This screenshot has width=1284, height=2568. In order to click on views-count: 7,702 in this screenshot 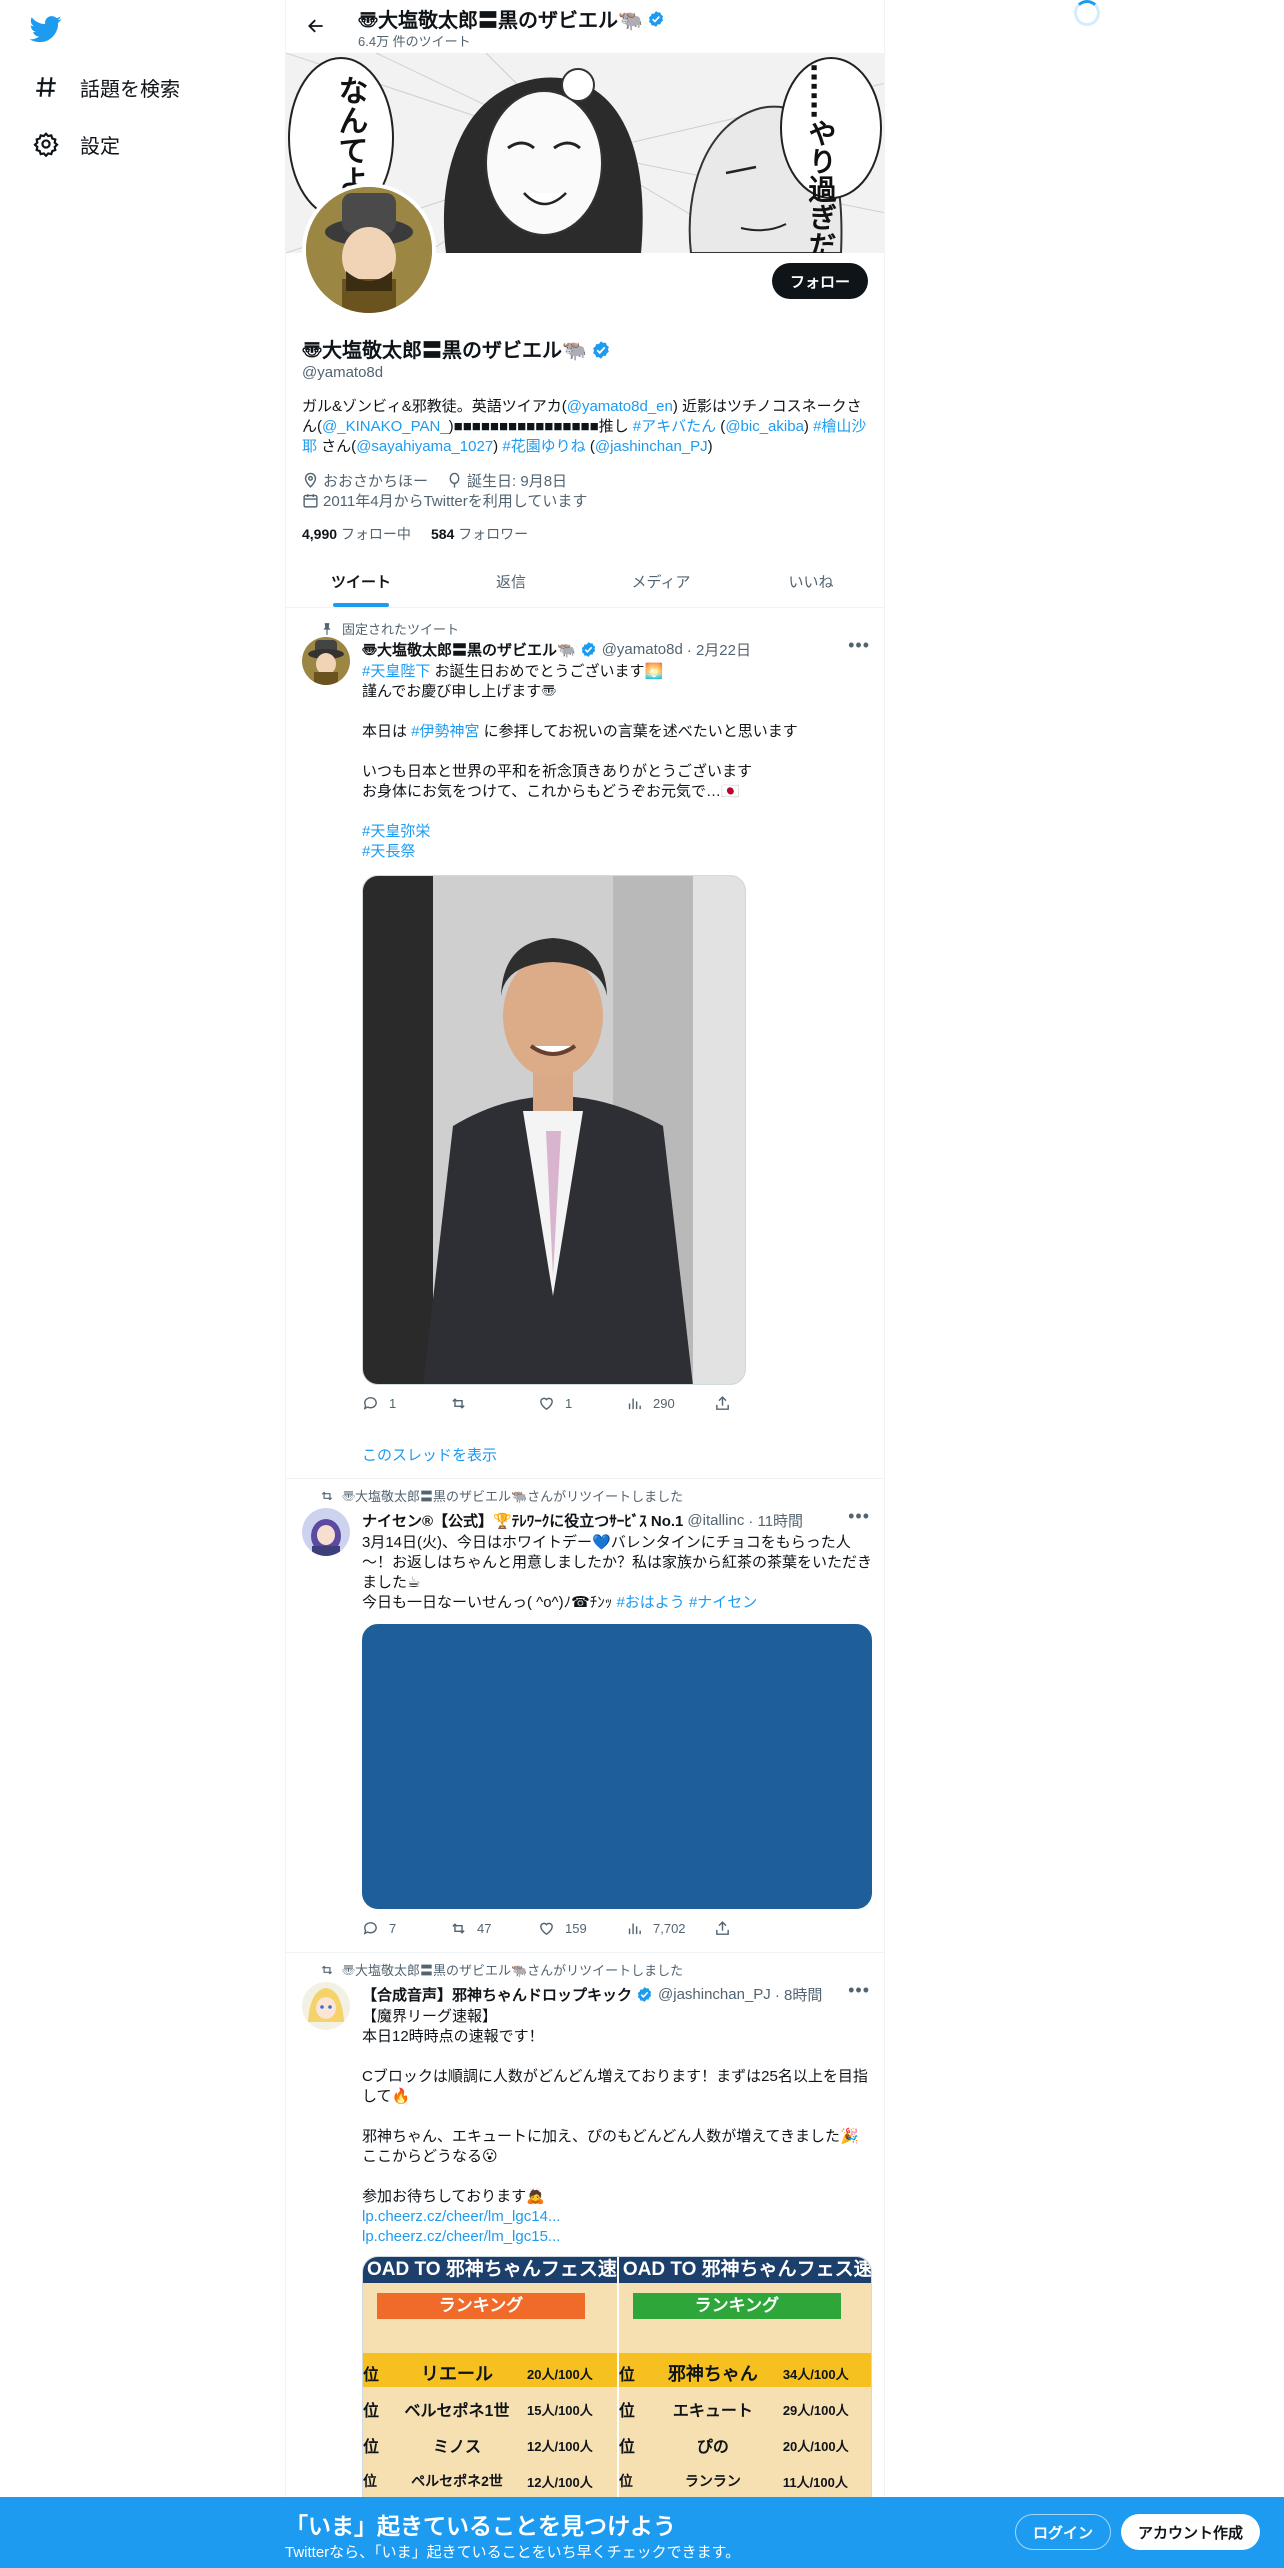, I will do `click(669, 1928)`.